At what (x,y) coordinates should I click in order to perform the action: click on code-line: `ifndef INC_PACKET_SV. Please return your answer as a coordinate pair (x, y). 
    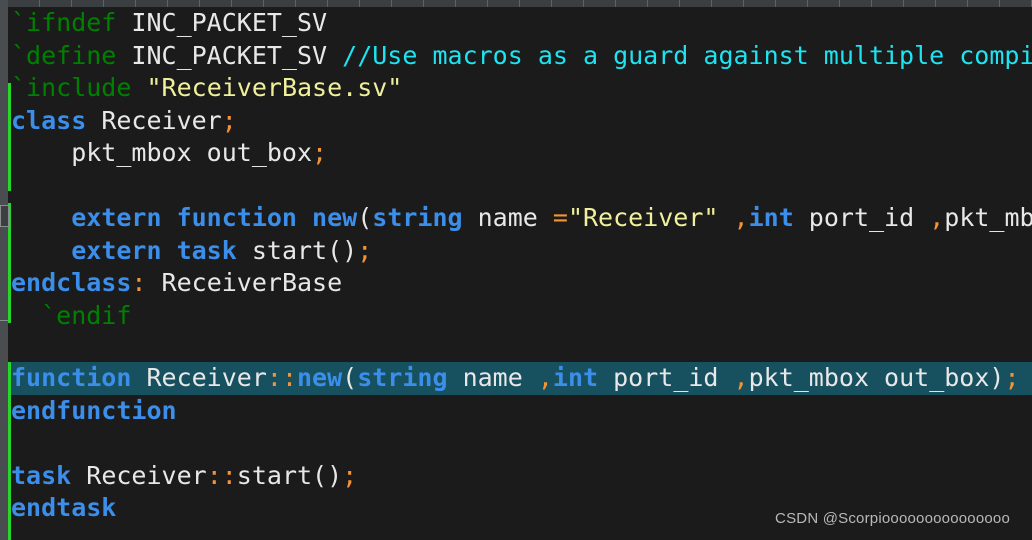
    Looking at the image, I should click on (521, 23).